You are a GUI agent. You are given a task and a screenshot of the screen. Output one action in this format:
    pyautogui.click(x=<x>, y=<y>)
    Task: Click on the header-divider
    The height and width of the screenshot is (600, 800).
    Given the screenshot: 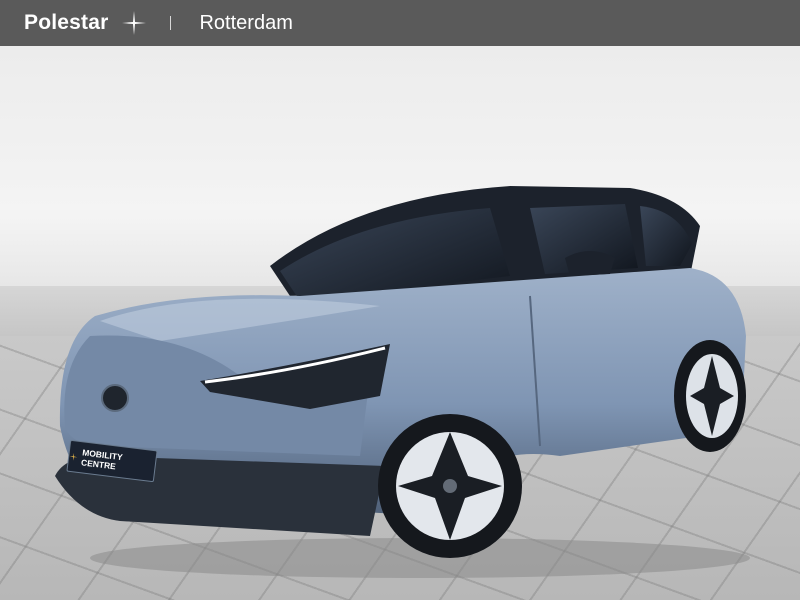 What is the action you would take?
    pyautogui.click(x=171, y=23)
    